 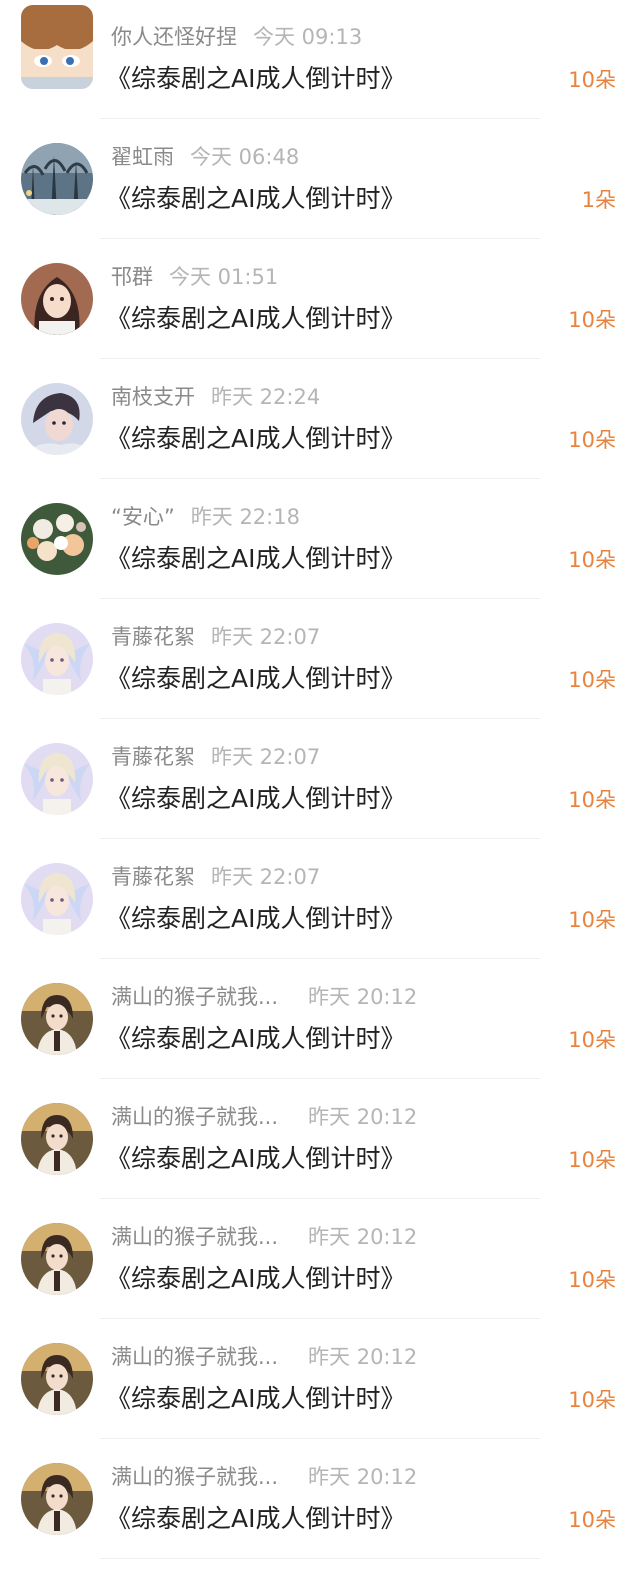 I want to click on flower-bouquet-avatar, so click(x=57, y=539).